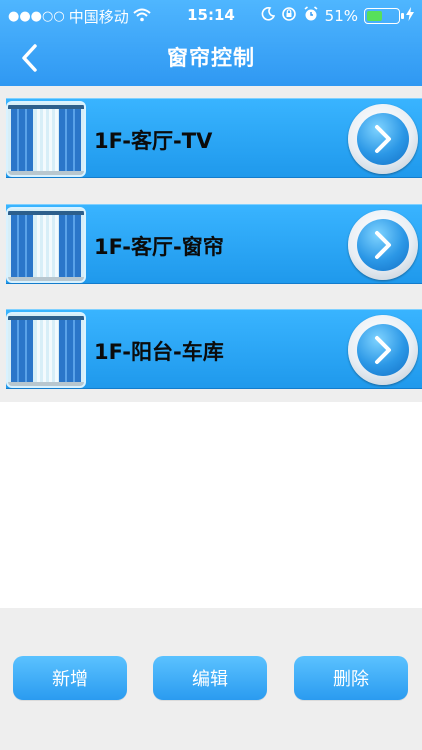 The image size is (422, 750). I want to click on battery-cap, so click(402, 16).